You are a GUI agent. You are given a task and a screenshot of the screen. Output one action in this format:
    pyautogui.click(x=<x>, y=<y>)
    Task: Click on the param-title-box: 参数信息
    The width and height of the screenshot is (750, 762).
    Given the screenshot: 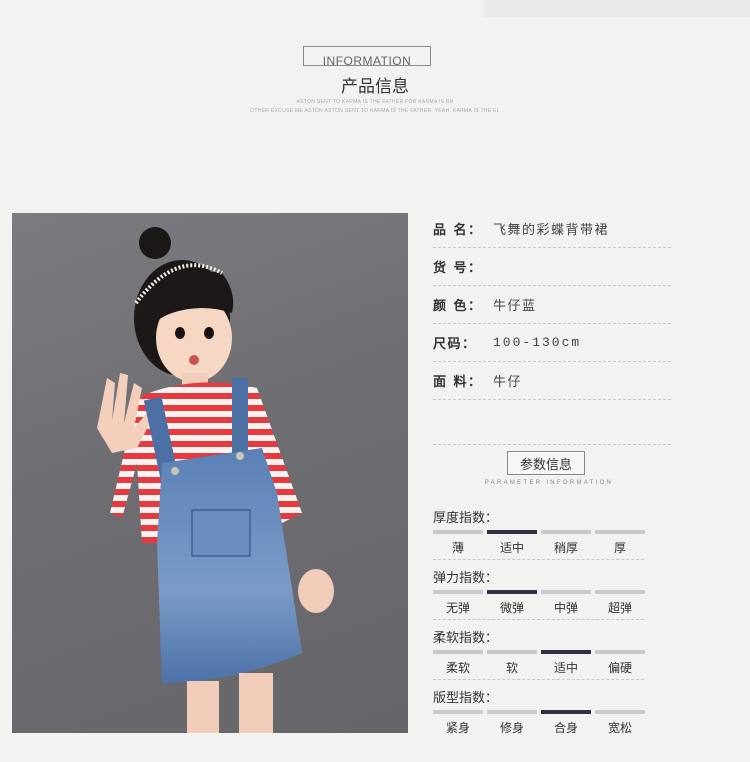 What is the action you would take?
    pyautogui.click(x=546, y=463)
    